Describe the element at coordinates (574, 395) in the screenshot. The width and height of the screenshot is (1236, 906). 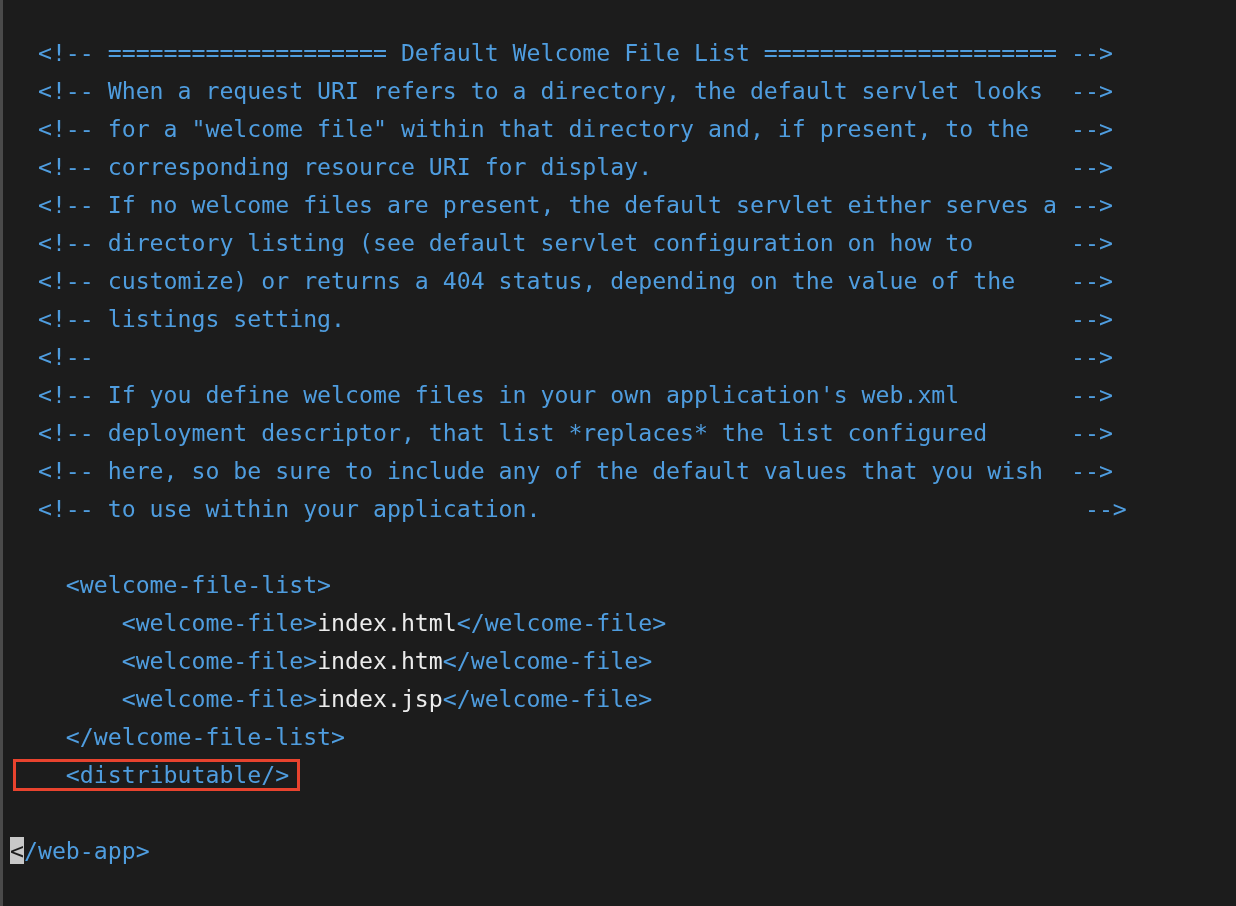
I see `code-line: <!-- If you define welcome files in your own application's web.xml -->` at that location.